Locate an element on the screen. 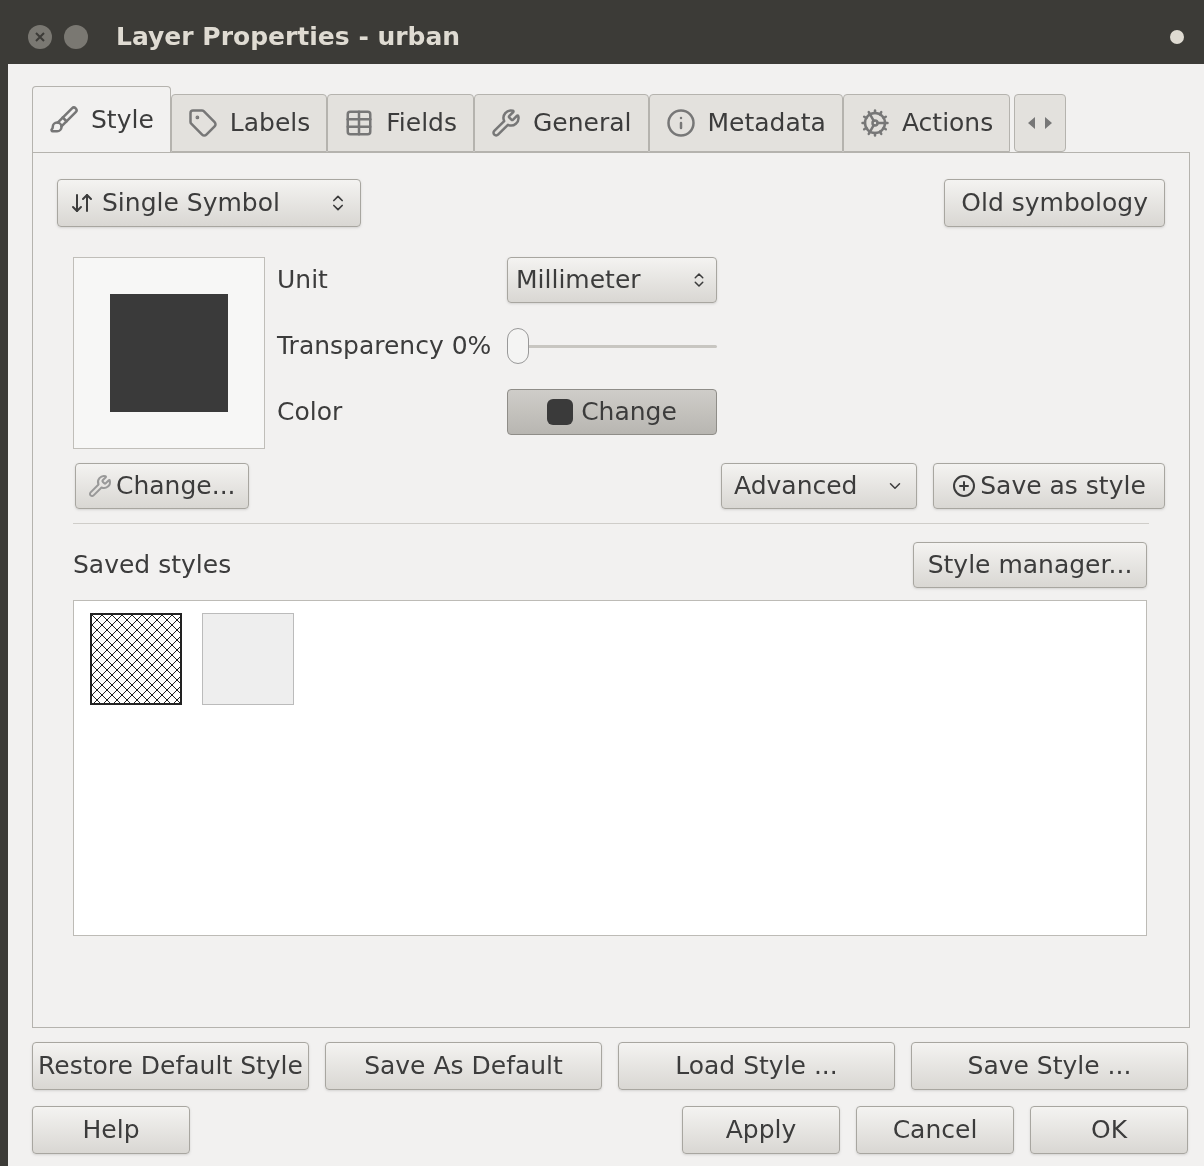  help-button: Help is located at coordinates (111, 1130).